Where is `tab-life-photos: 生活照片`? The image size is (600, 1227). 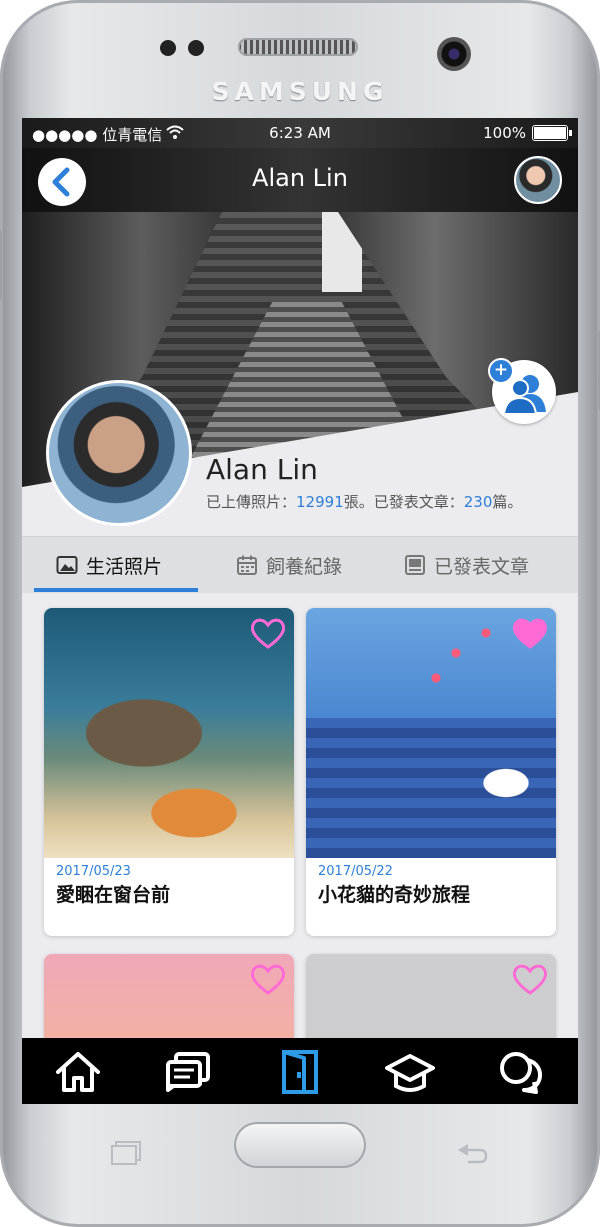 tab-life-photos: 生活照片 is located at coordinates (109, 565).